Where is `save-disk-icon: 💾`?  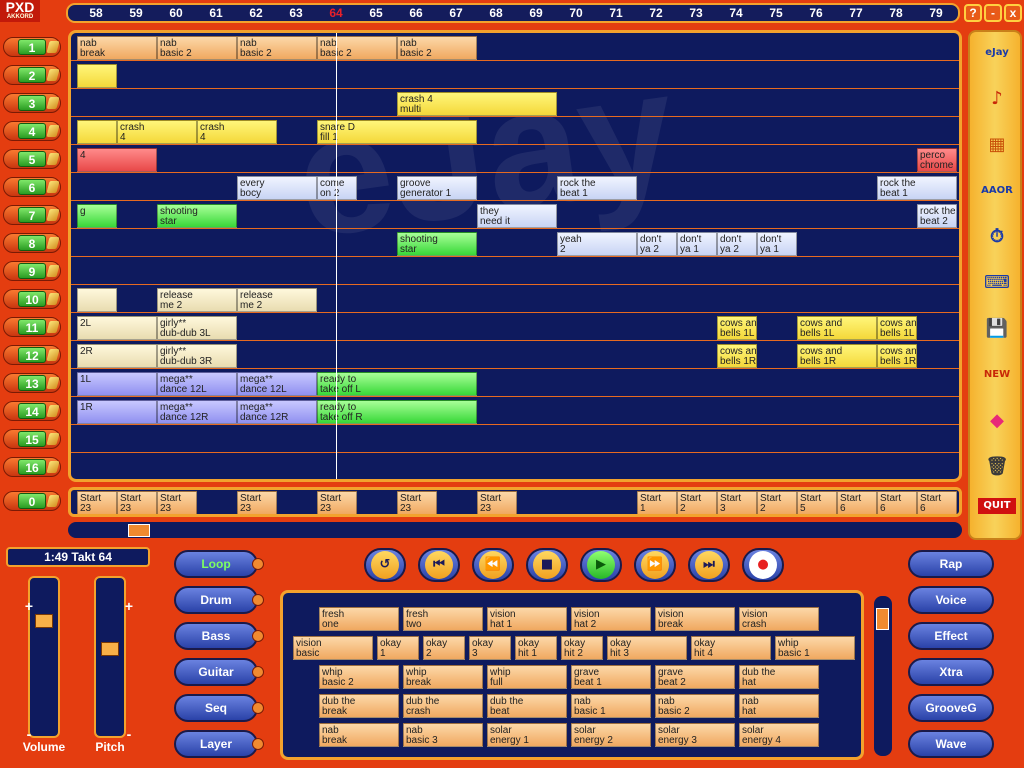 save-disk-icon: 💾 is located at coordinates (997, 329).